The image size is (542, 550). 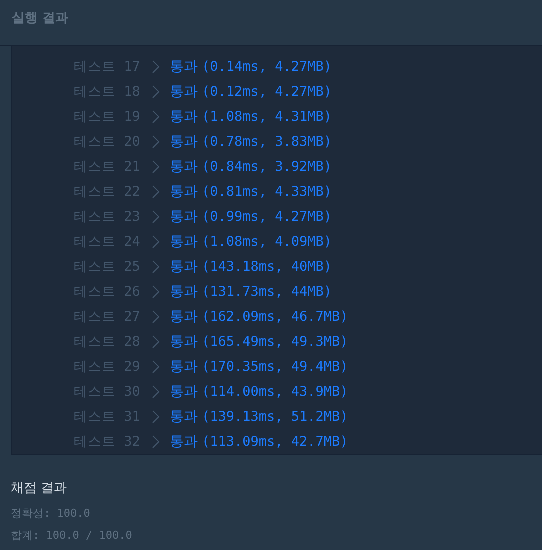 I want to click on test-detail: (0.81ms, 4.33MB), so click(x=267, y=192).